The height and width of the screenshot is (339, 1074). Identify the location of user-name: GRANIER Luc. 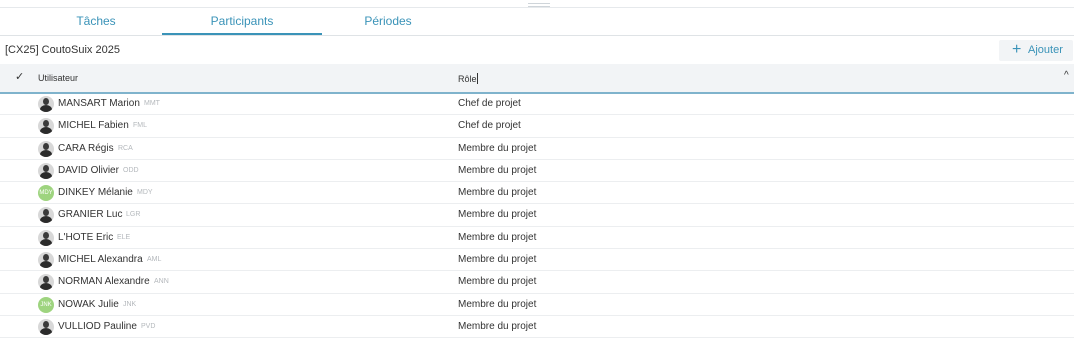
(90, 215).